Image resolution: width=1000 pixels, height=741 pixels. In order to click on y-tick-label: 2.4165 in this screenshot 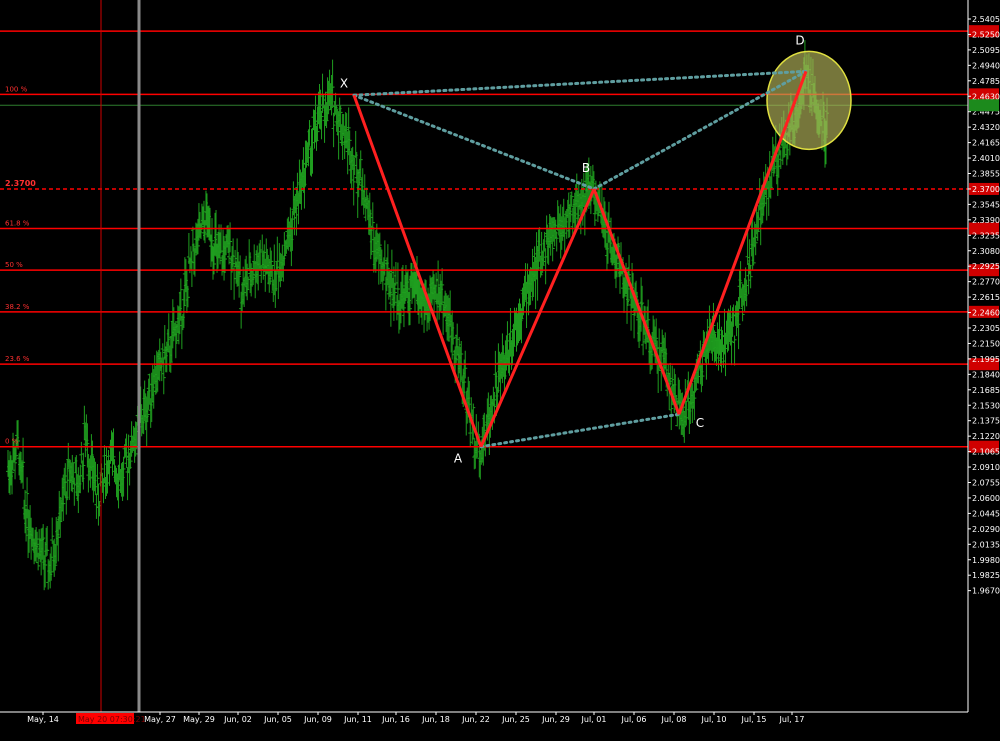, I will do `click(986, 143)`.